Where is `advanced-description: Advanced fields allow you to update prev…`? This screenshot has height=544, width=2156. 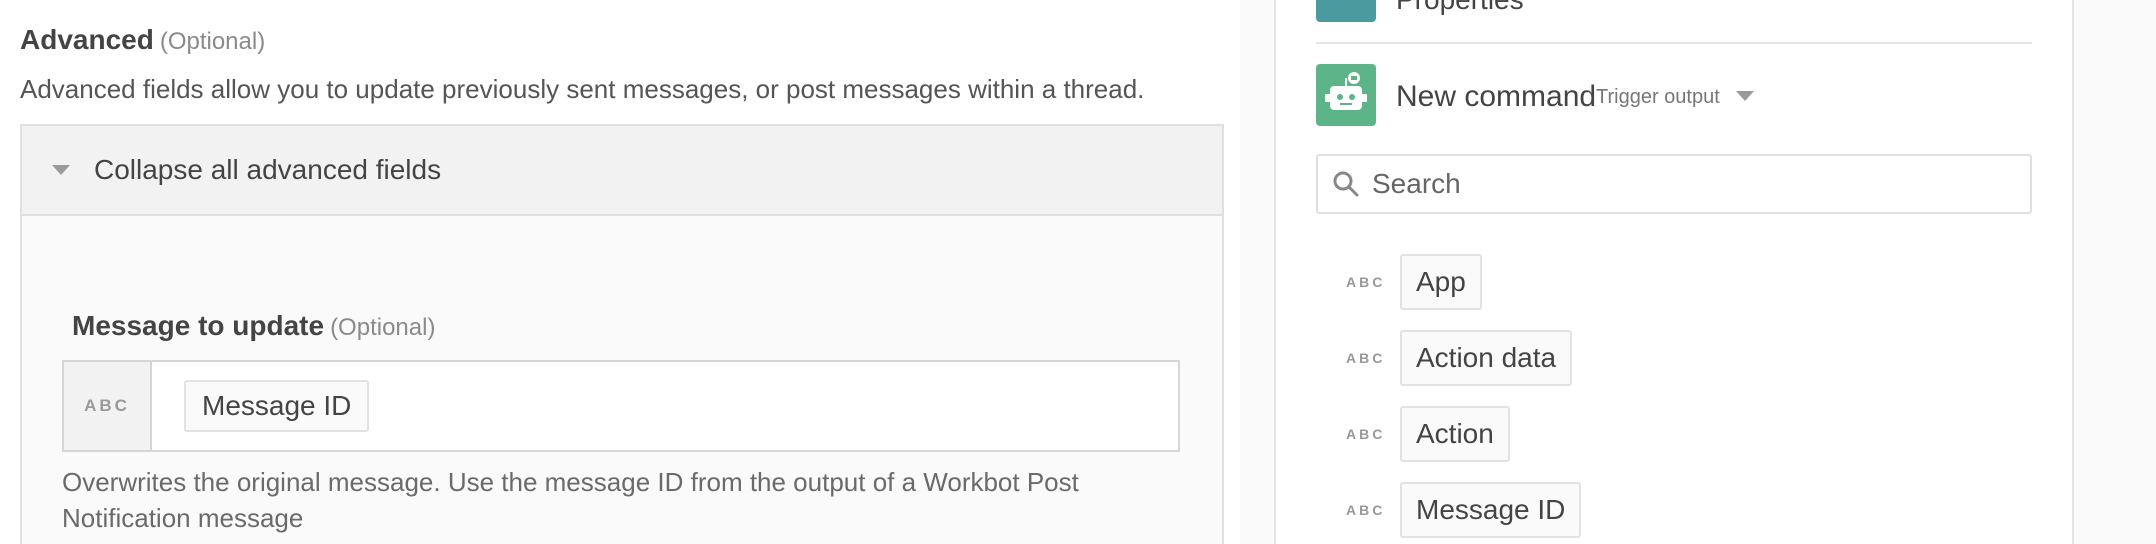 advanced-description: Advanced fields allow you to update prev… is located at coordinates (582, 89).